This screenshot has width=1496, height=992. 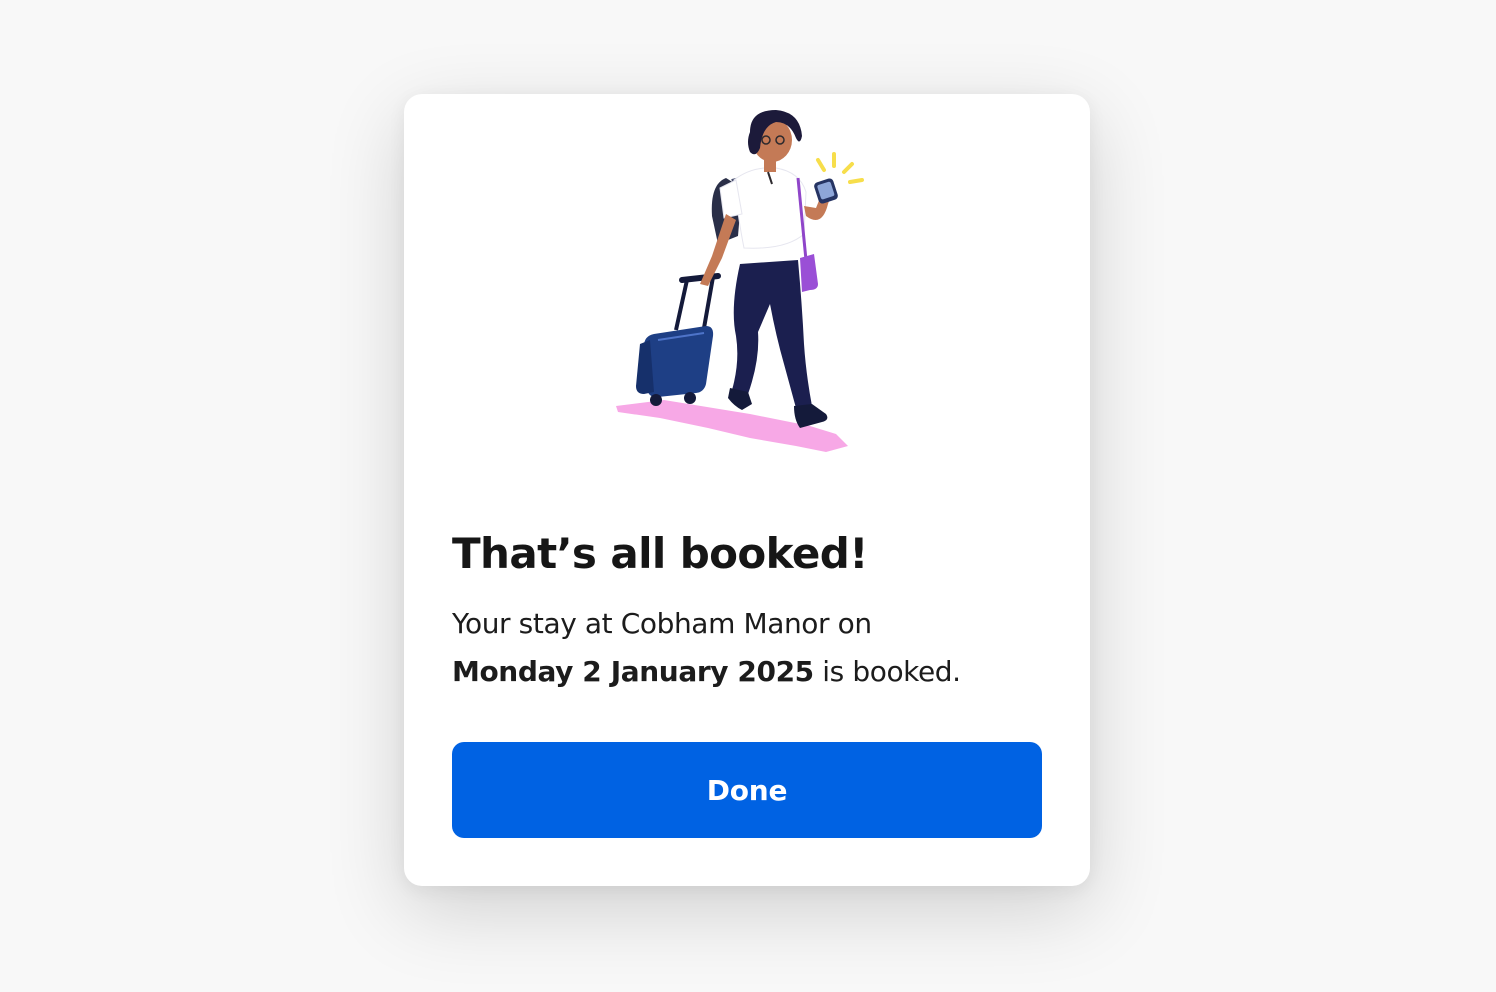 What do you see at coordinates (633, 671) in the screenshot?
I see `booking-date: Monday 2 January 2025` at bounding box center [633, 671].